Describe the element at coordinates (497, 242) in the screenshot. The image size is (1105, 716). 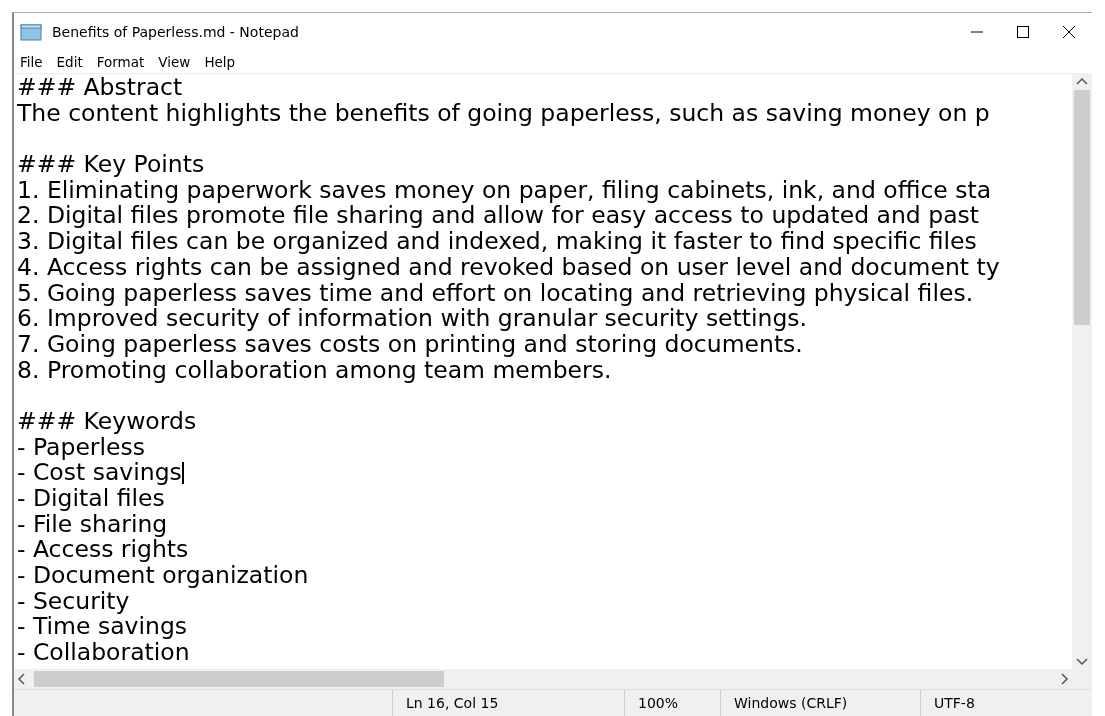
I see `text-line: 3. Digital files can be organized and indexed, making it faster to find specific files` at that location.